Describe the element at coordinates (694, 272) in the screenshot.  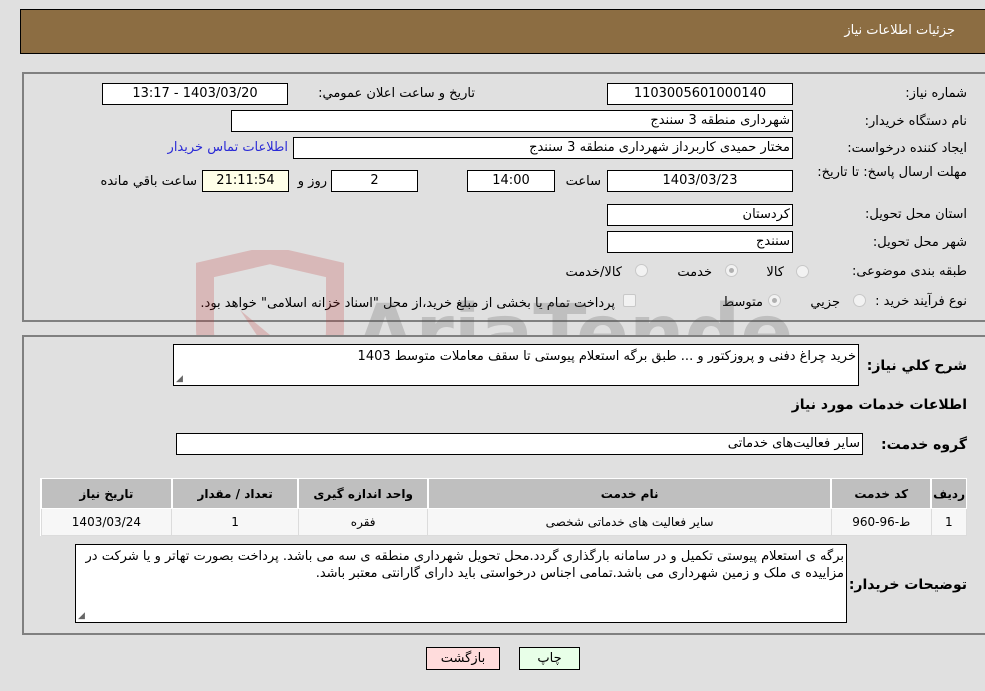
I see `category-option-service: خدمت` at that location.